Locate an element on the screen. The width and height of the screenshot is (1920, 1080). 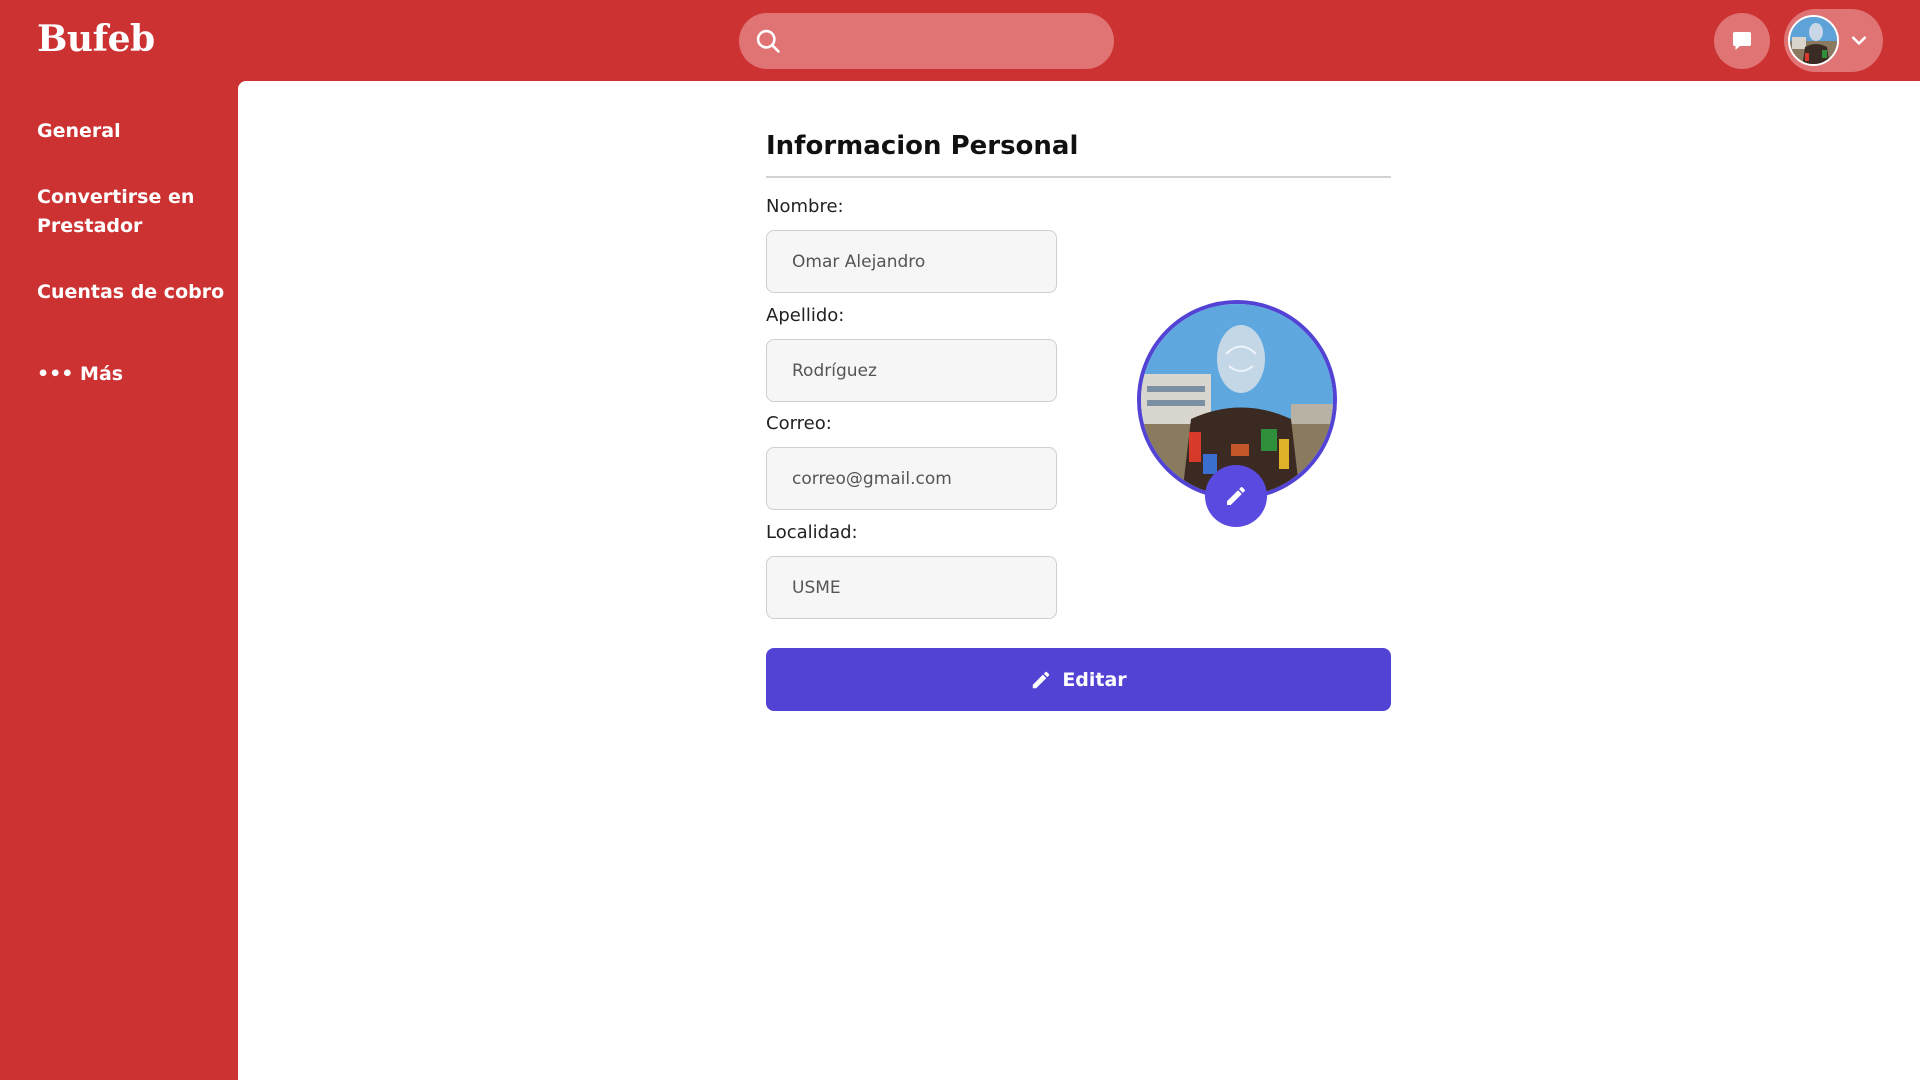
sidebar-item-mas: ••• Más is located at coordinates (80, 374).